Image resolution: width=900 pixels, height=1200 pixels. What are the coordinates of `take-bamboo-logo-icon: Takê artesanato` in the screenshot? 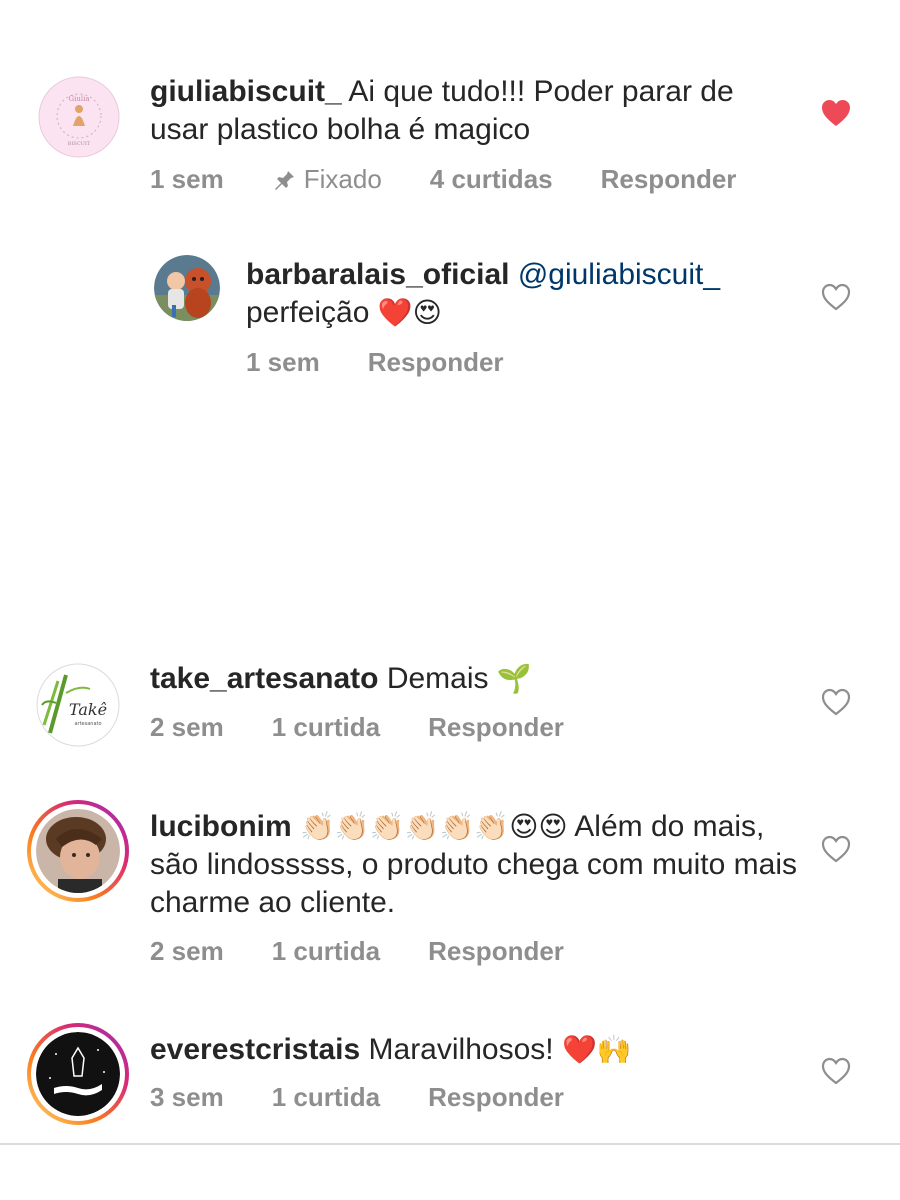 It's located at (78, 705).